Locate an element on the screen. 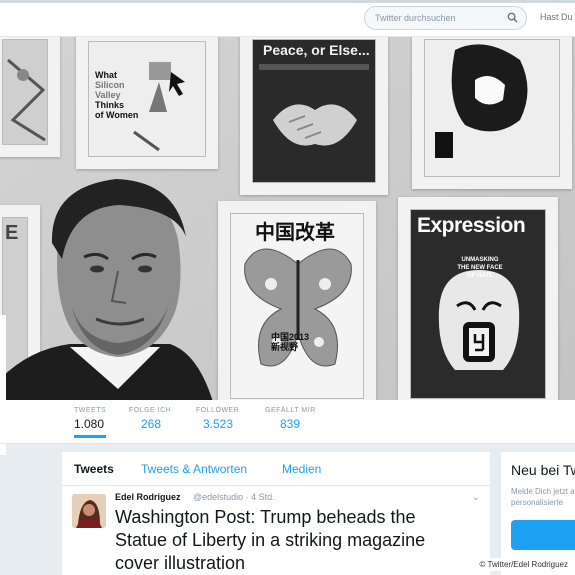  cover-subtitle-china: 中国2013 新视野 is located at coordinates (290, 342).